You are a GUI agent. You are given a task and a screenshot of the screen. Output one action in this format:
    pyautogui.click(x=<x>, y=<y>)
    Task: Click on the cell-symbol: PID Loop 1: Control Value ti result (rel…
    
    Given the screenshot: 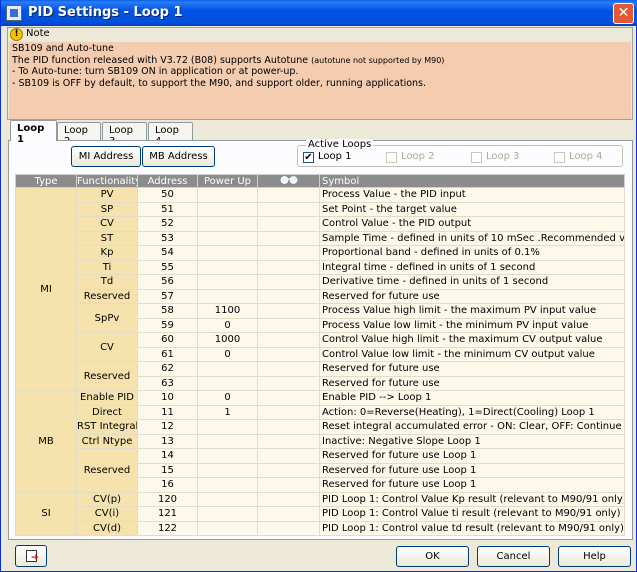 What is the action you would take?
    pyautogui.click(x=472, y=514)
    